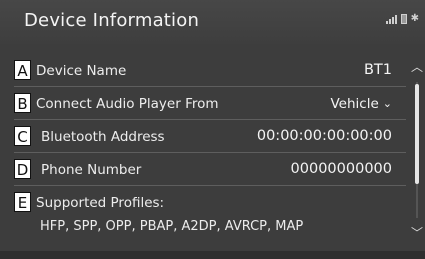 This screenshot has height=259, width=425. What do you see at coordinates (81, 71) in the screenshot?
I see `device-name-label: Device Name` at bounding box center [81, 71].